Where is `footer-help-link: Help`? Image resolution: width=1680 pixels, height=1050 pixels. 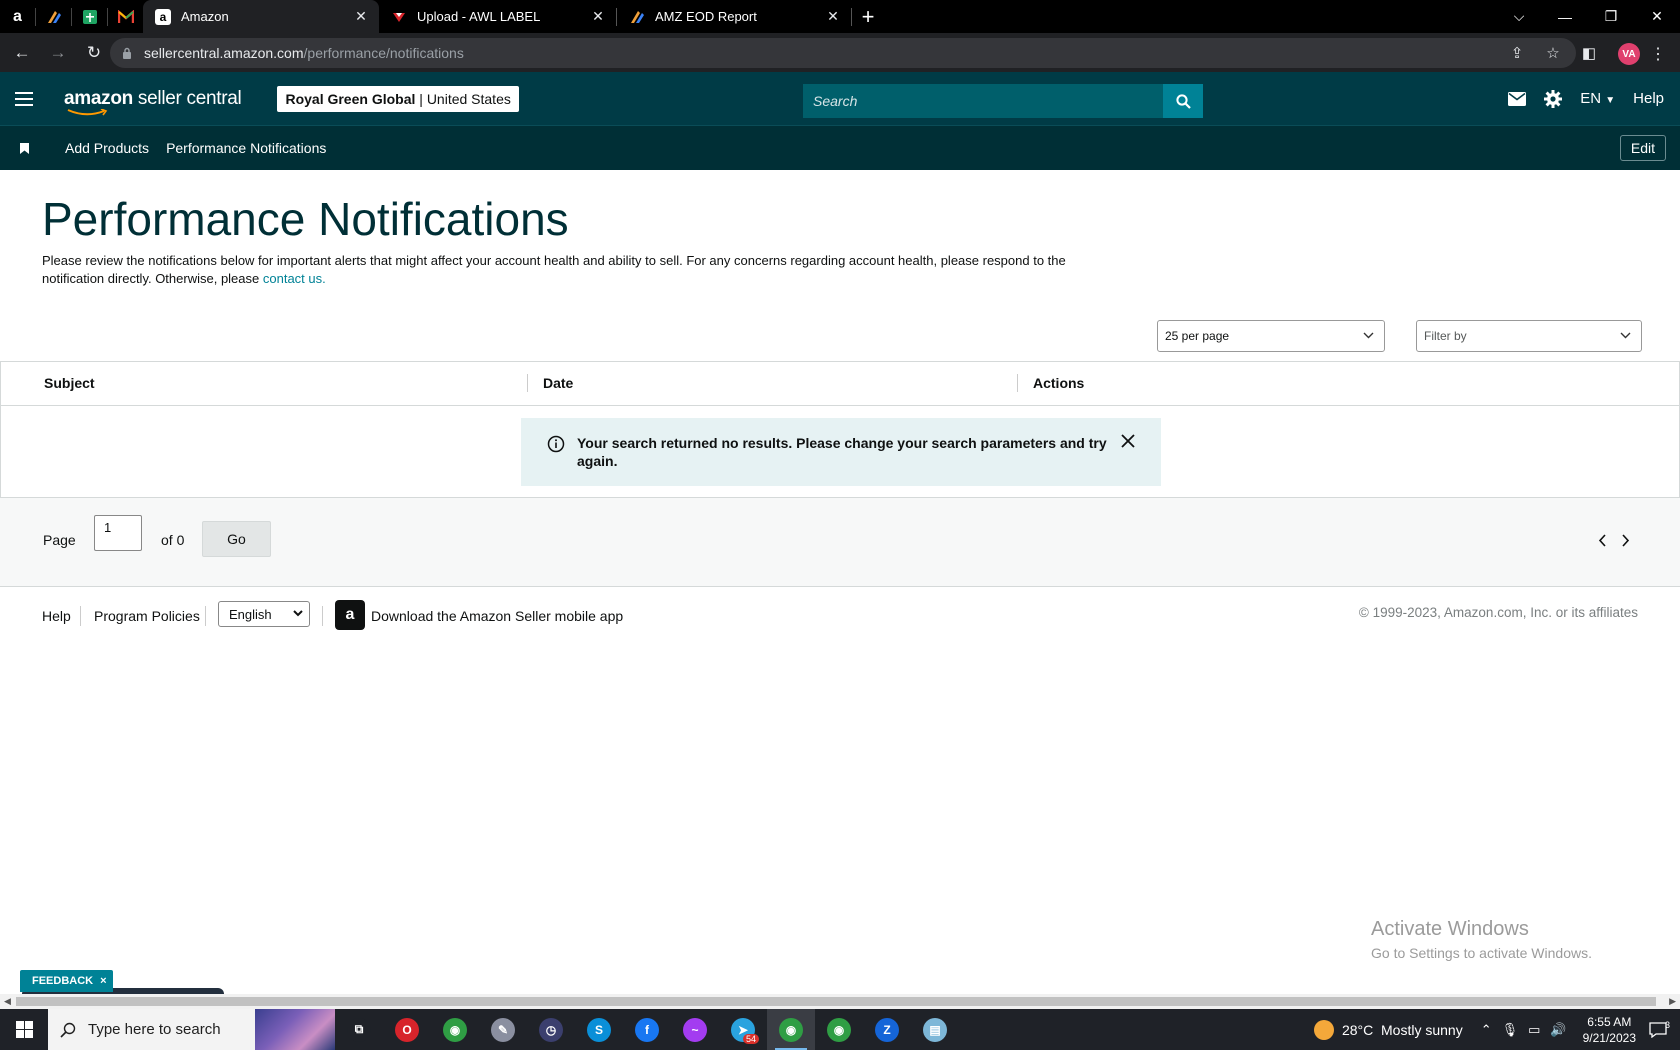 footer-help-link: Help is located at coordinates (56, 616).